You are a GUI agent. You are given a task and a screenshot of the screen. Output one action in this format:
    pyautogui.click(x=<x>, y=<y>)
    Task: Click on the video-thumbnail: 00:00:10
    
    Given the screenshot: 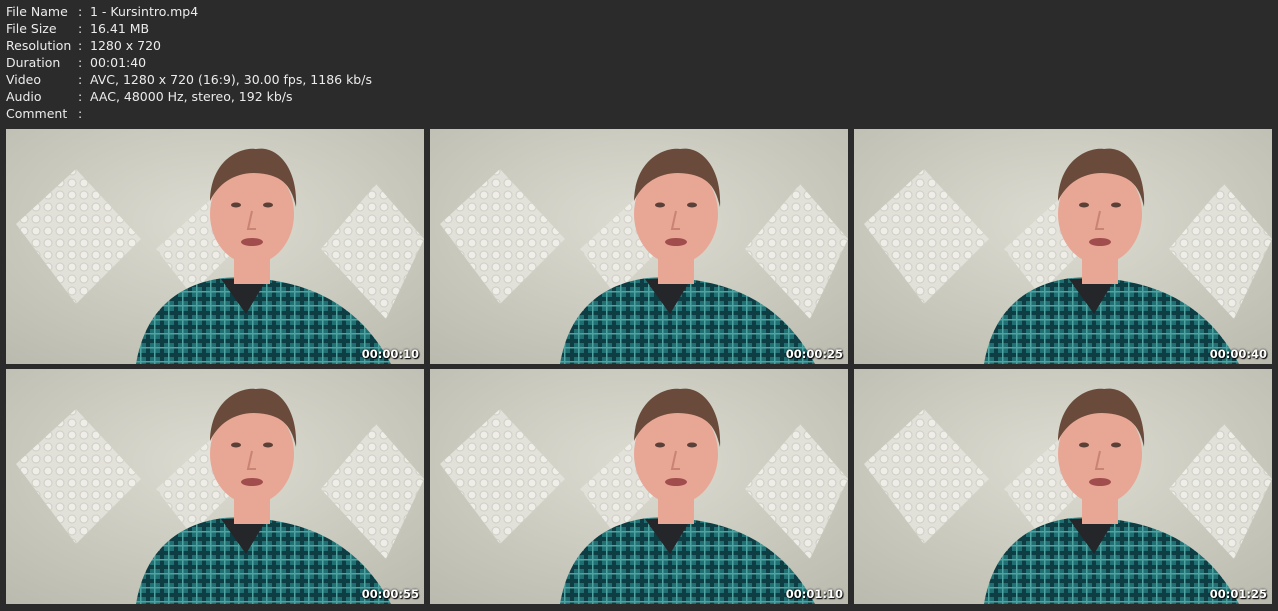 What is the action you would take?
    pyautogui.click(x=215, y=246)
    